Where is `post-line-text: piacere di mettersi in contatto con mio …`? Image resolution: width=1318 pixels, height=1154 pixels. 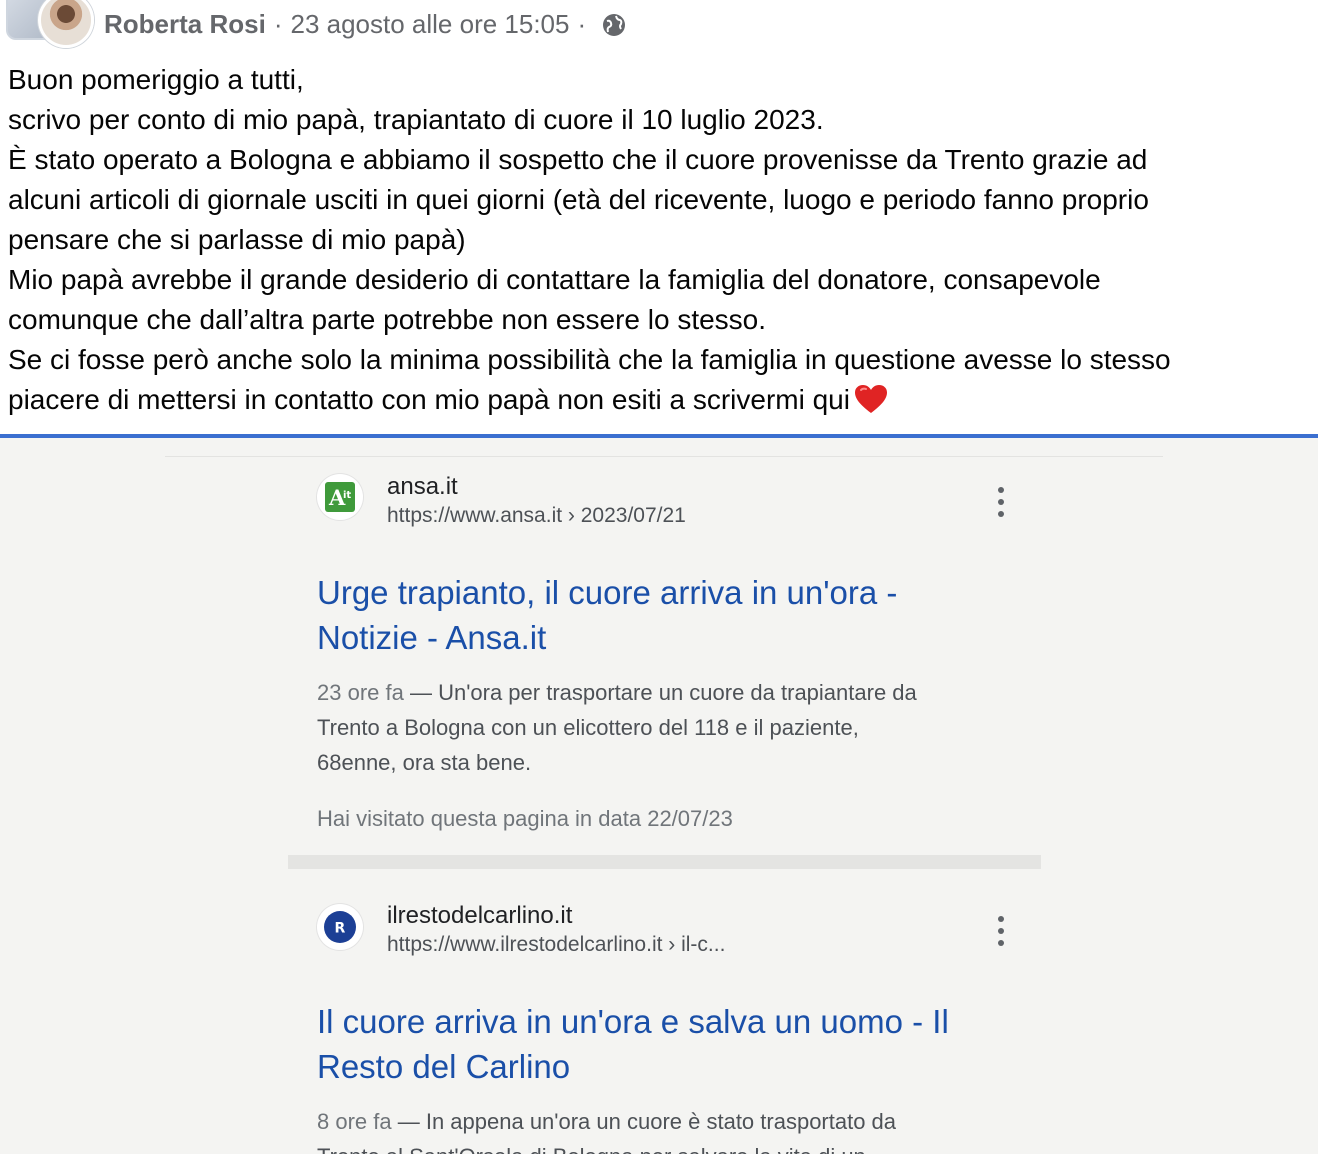
post-line-text: piacere di mettersi in contatto con mio … is located at coordinates (429, 399).